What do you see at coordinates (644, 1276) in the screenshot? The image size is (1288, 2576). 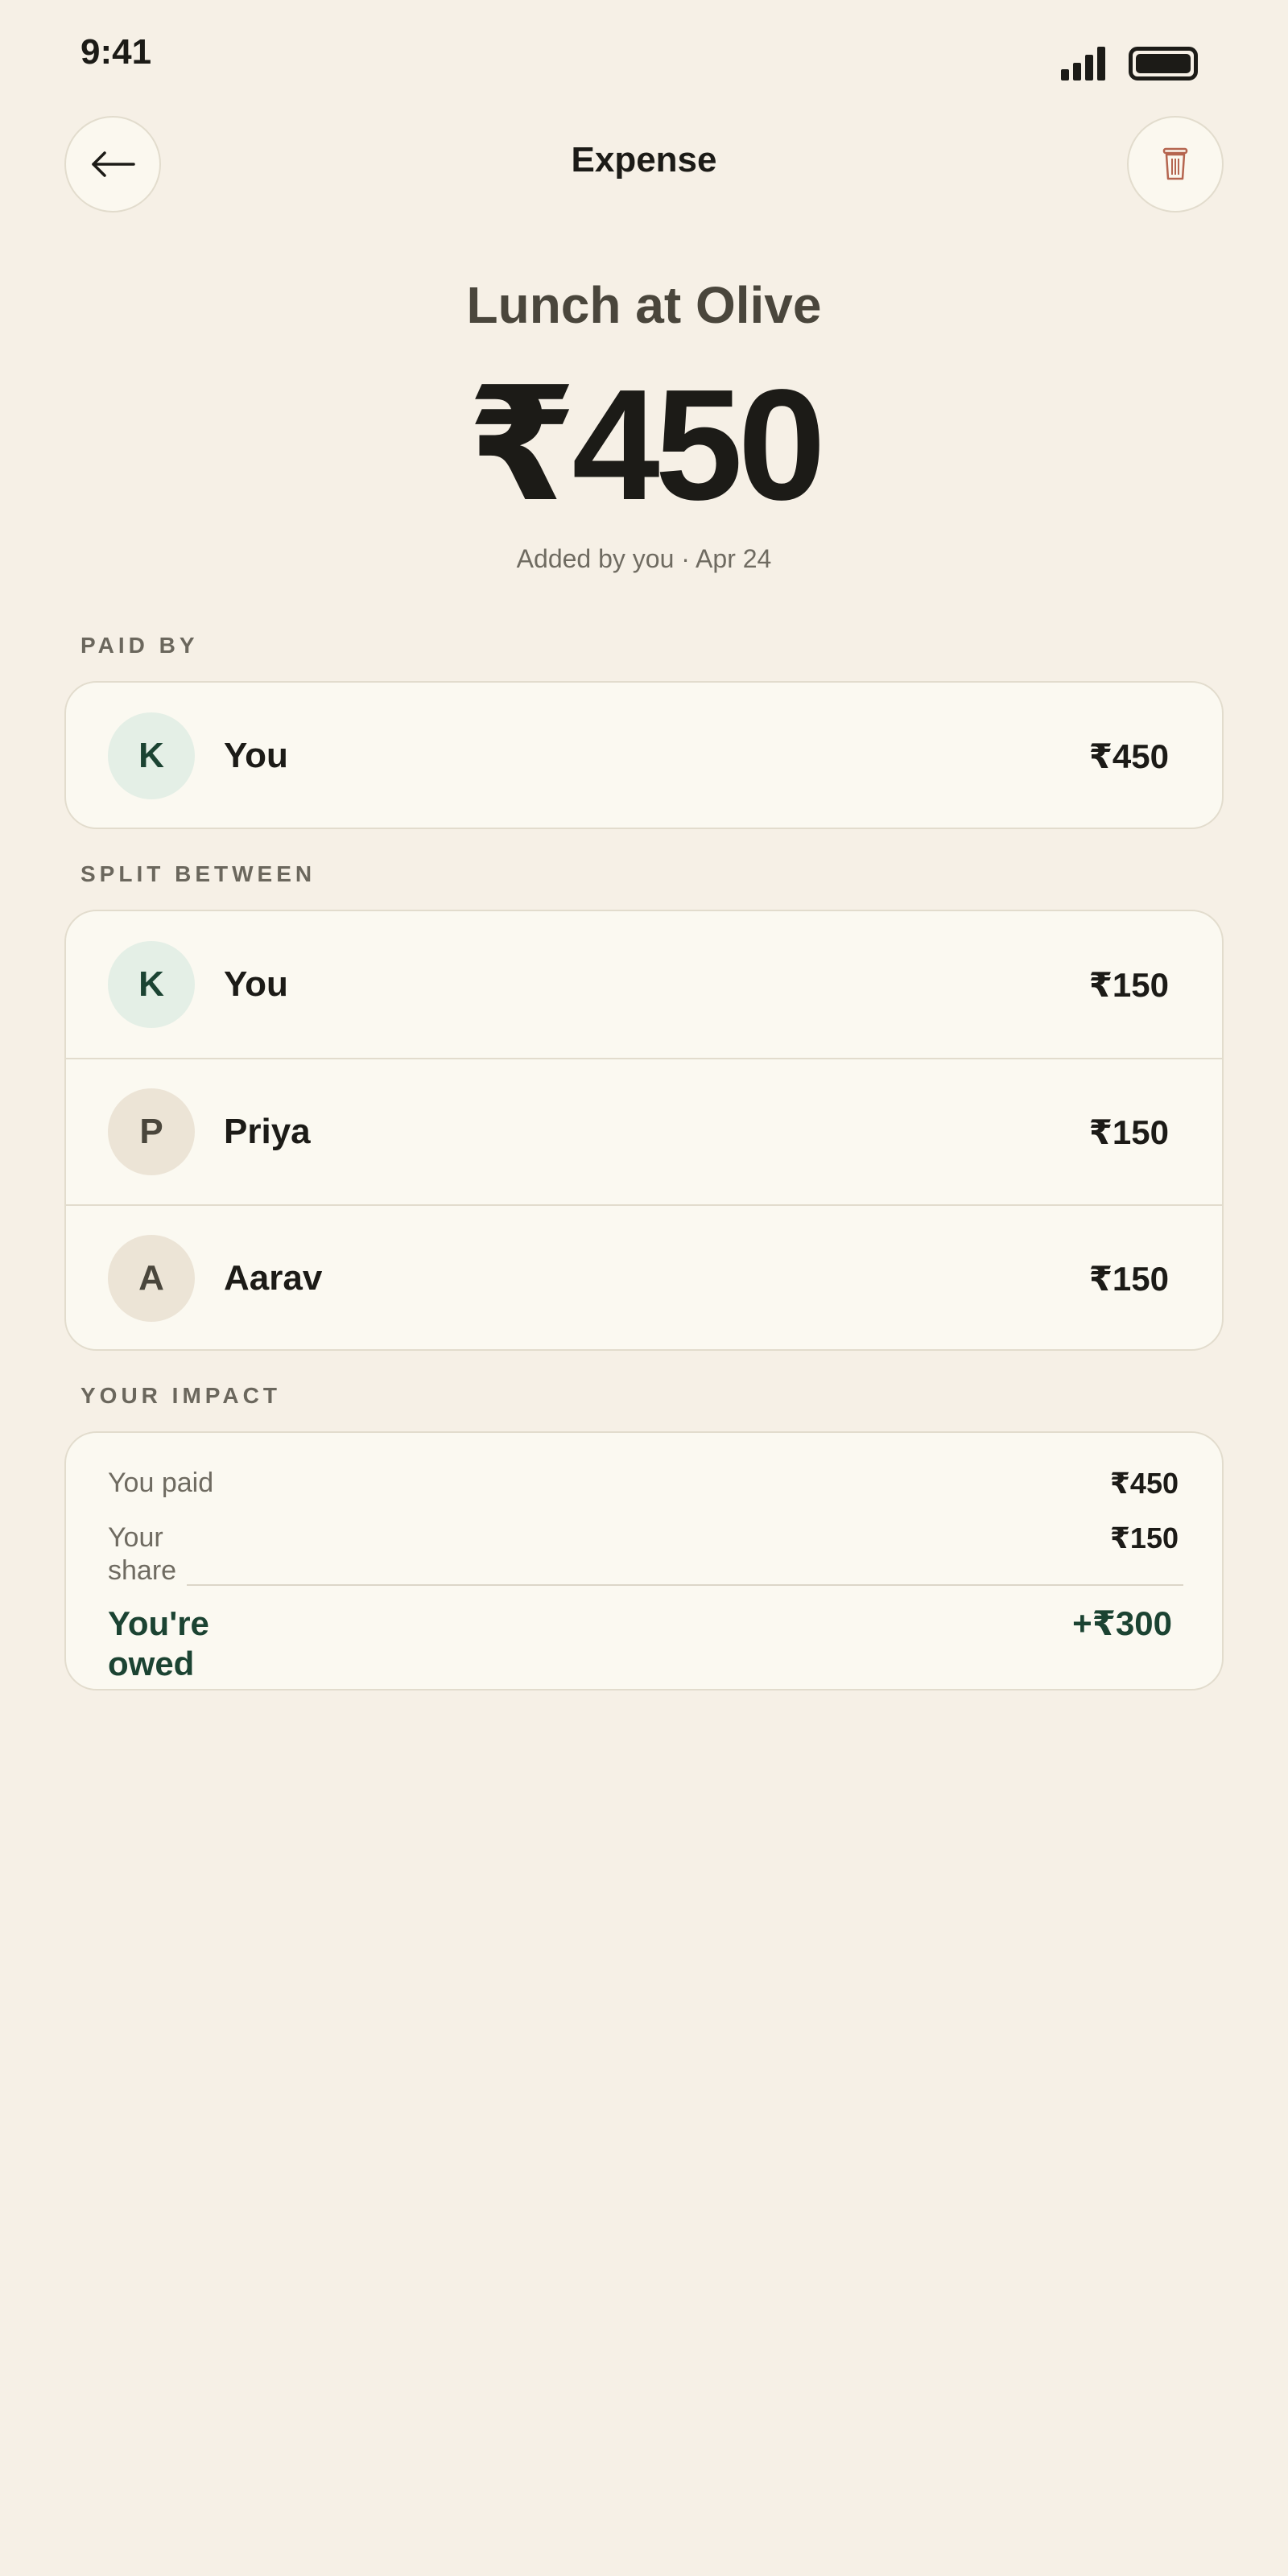 I see `split-row: A Aarav ₹150` at bounding box center [644, 1276].